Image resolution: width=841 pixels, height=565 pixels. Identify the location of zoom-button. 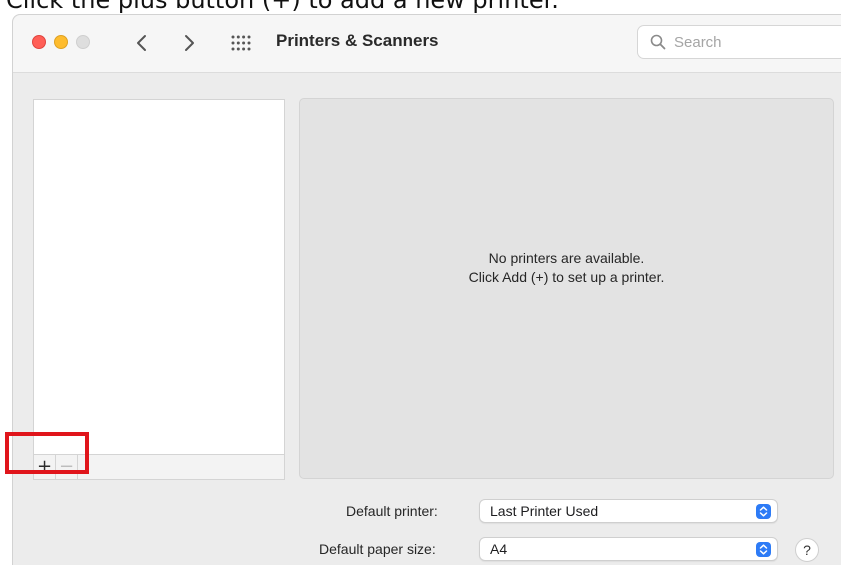
(83, 42).